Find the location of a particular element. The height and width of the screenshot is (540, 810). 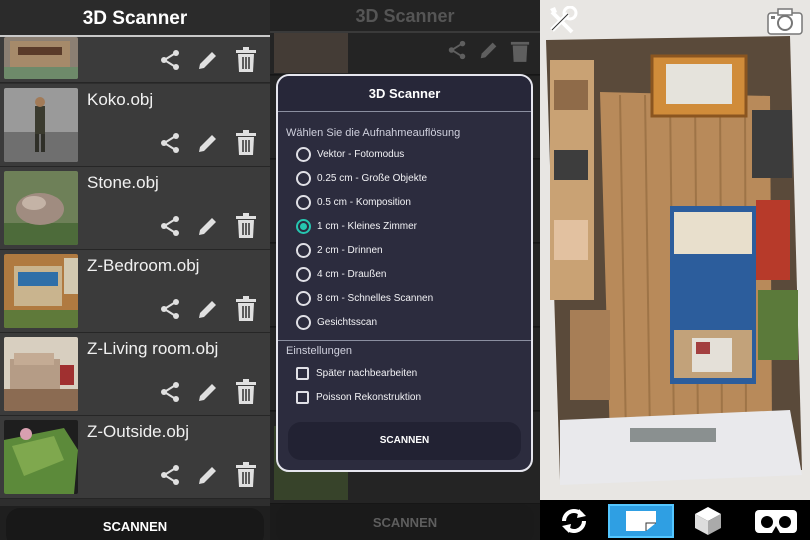

option-label: 2 cm - Drinnen is located at coordinates (350, 250).